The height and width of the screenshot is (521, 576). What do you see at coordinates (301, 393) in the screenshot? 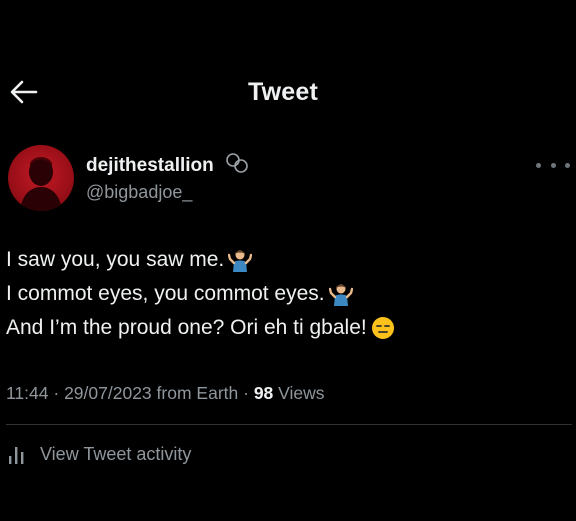
I see `views-label: Views` at bounding box center [301, 393].